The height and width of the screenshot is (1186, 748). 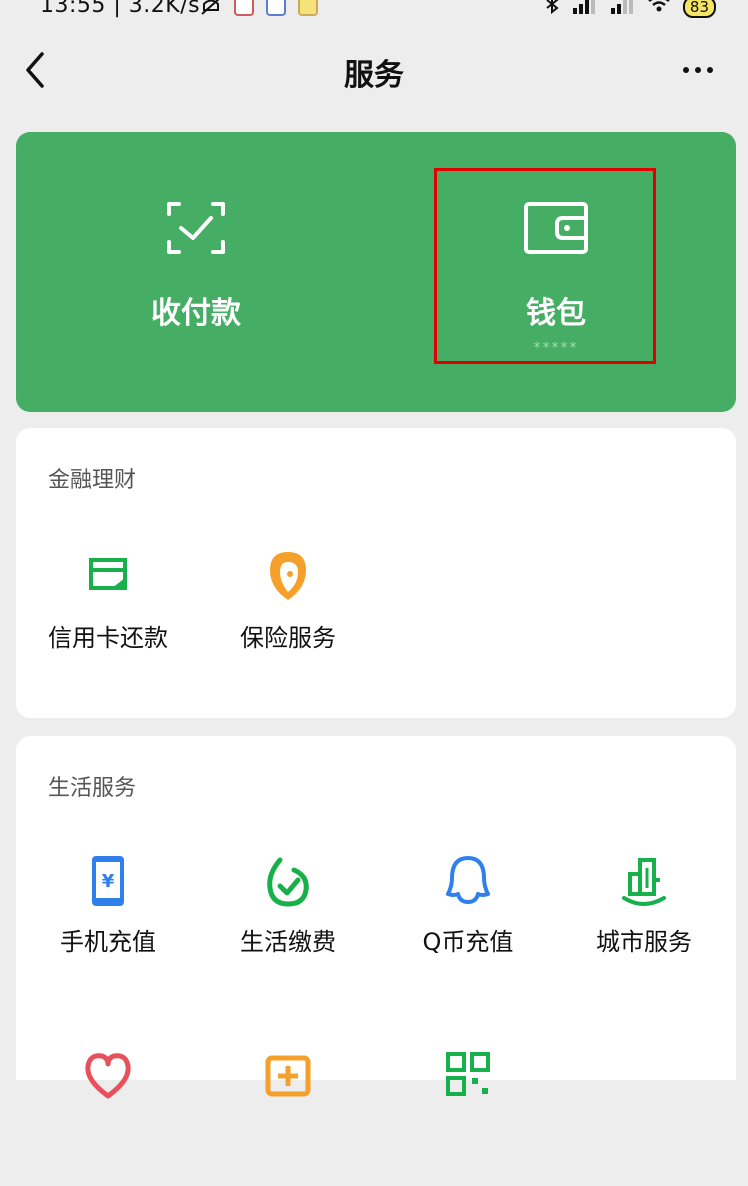 What do you see at coordinates (552, 10) in the screenshot?
I see `bluetooth-icon` at bounding box center [552, 10].